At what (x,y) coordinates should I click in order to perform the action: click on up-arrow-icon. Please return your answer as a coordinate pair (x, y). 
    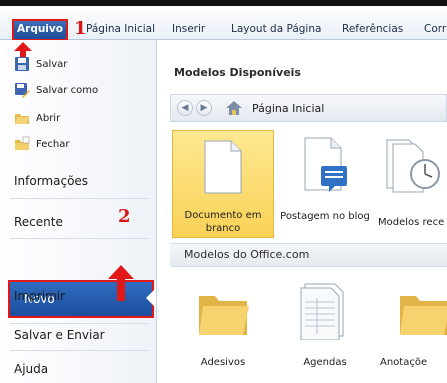
    Looking at the image, I should click on (121, 283).